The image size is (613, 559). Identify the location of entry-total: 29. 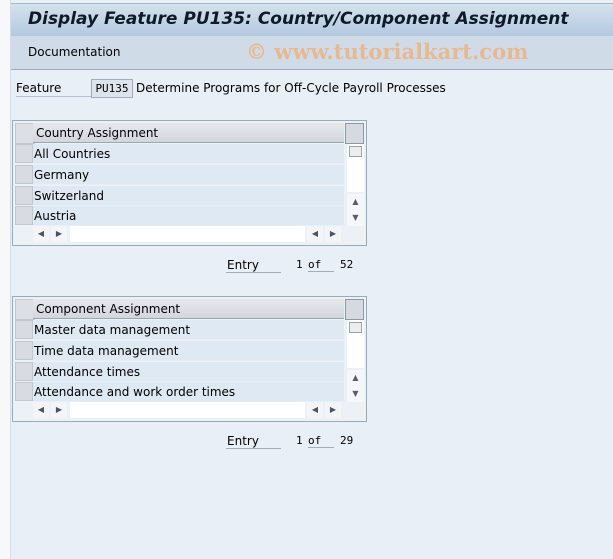
(347, 440).